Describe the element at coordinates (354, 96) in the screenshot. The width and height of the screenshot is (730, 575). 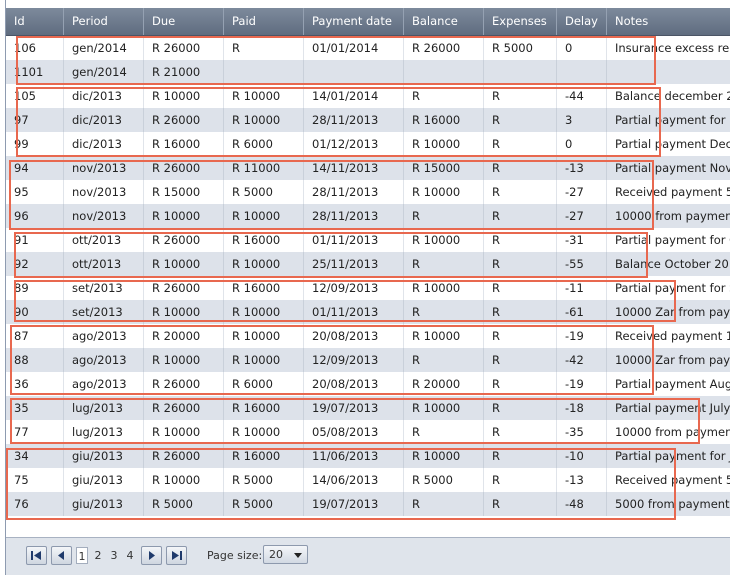
I see `cell-payment-date: 14/01/2014` at that location.